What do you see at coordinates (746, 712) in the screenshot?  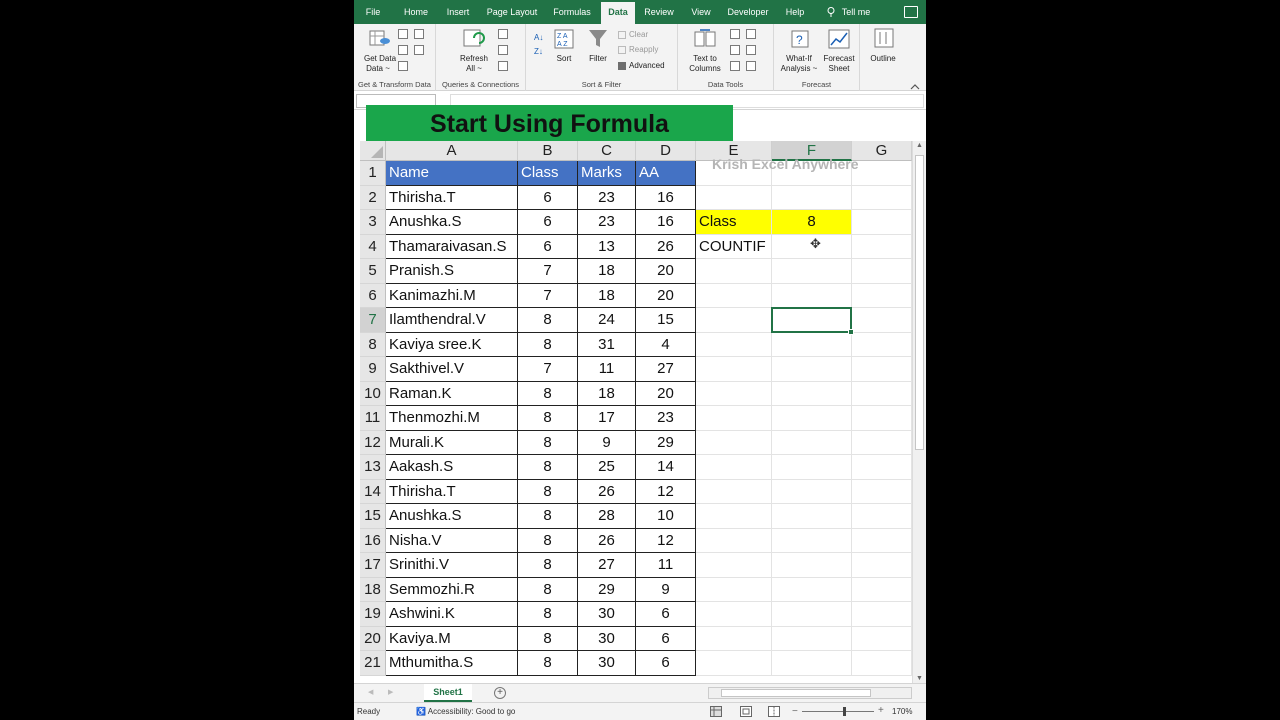 I see `page-layout-view-icon` at bounding box center [746, 712].